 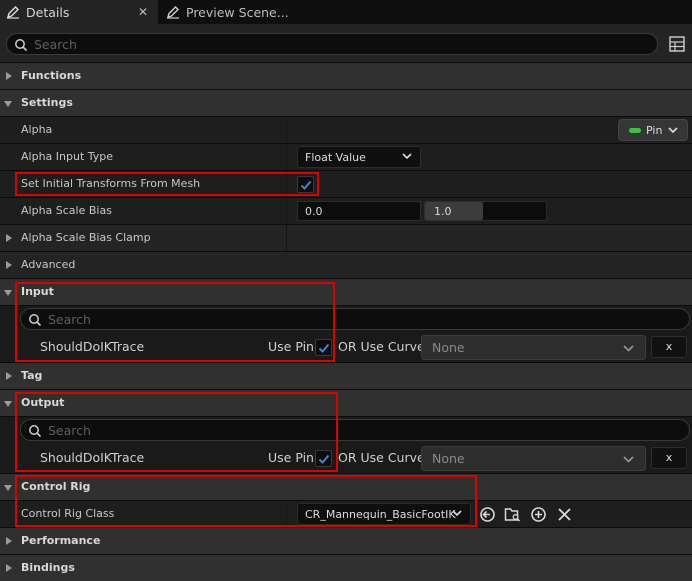 What do you see at coordinates (335, 157) in the screenshot?
I see `alpha-input-type-value: Float Value` at bounding box center [335, 157].